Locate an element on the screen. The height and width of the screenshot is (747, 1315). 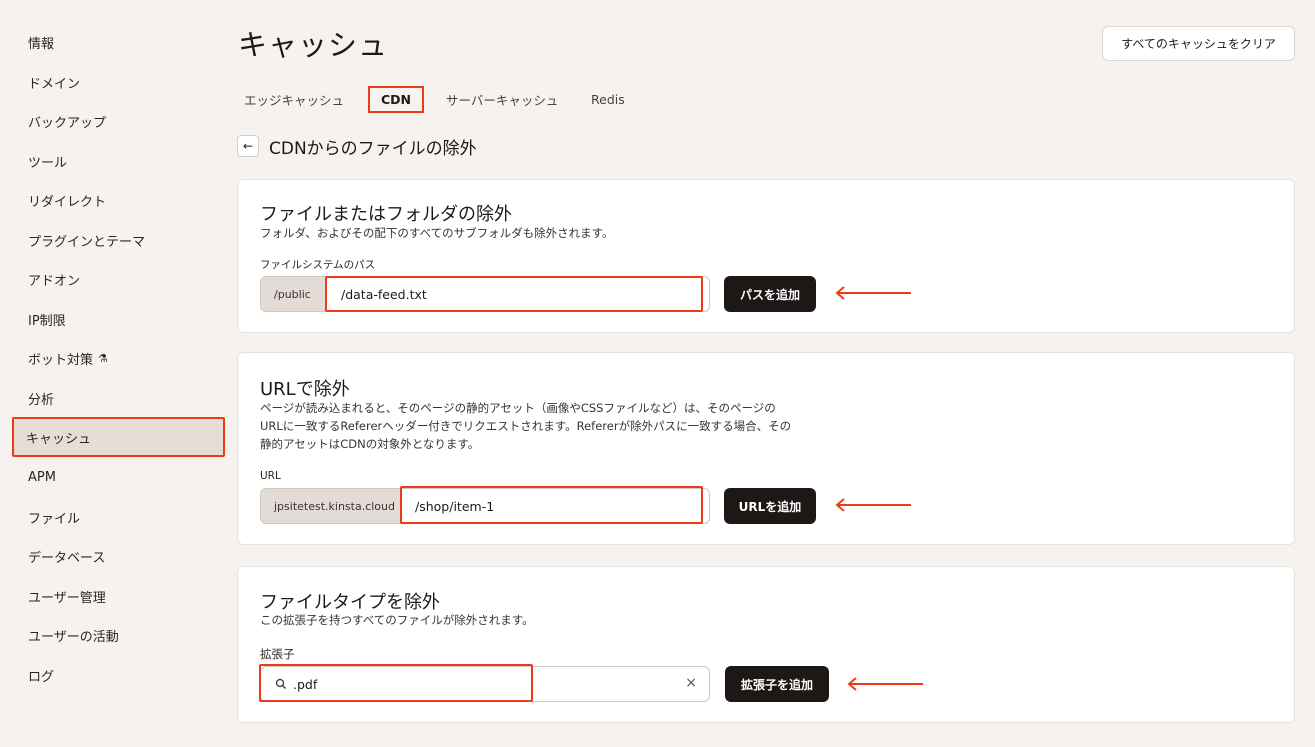
sidebar-item-cache: キャッシュ is located at coordinates (118, 437).